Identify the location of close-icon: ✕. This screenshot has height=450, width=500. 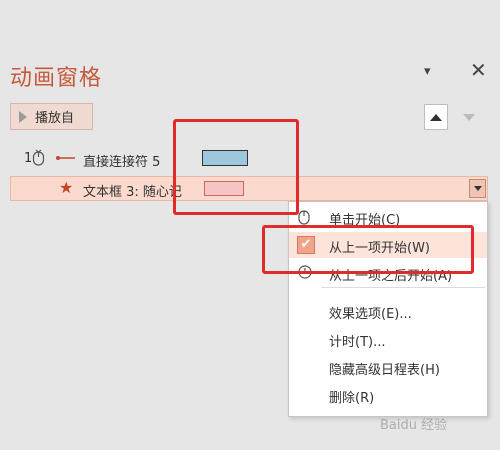
(478, 70).